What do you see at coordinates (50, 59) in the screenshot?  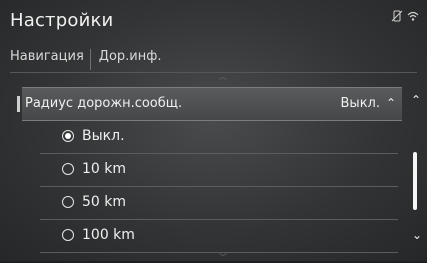 I see `breadcrumb-navigation: Навигация` at bounding box center [50, 59].